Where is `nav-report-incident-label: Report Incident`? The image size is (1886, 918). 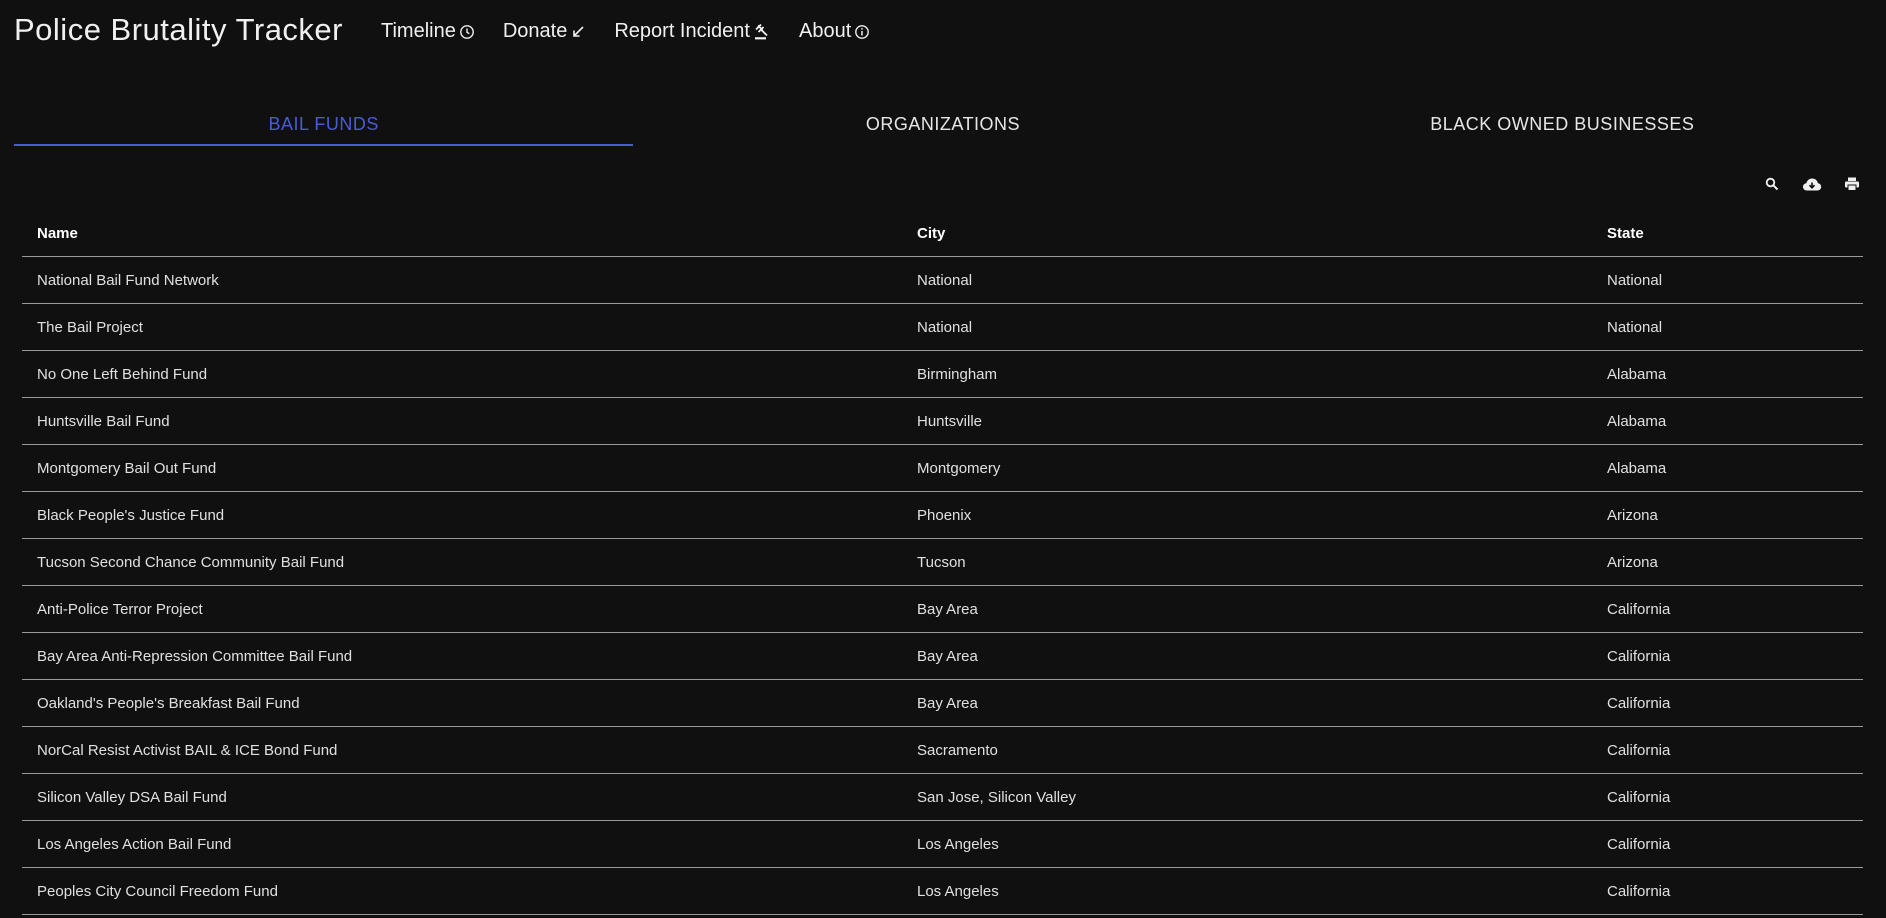
nav-report-incident-label: Report Incident is located at coordinates (682, 31).